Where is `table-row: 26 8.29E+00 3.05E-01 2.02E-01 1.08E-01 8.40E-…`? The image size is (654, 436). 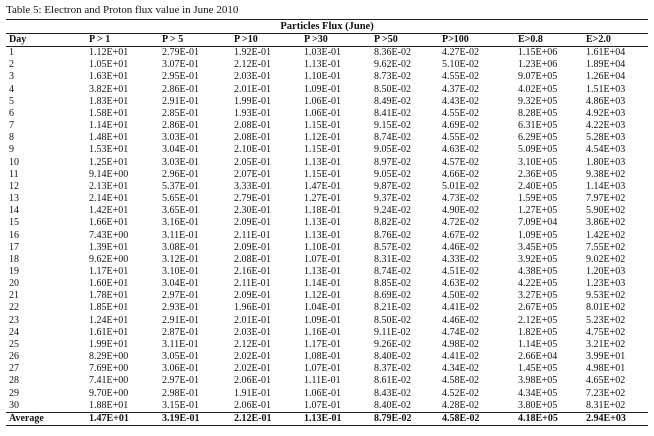
table-row: 26 8.29E+00 3.05E-01 2.02E-01 1.08E-01 8.40E-… is located at coordinates (327, 357).